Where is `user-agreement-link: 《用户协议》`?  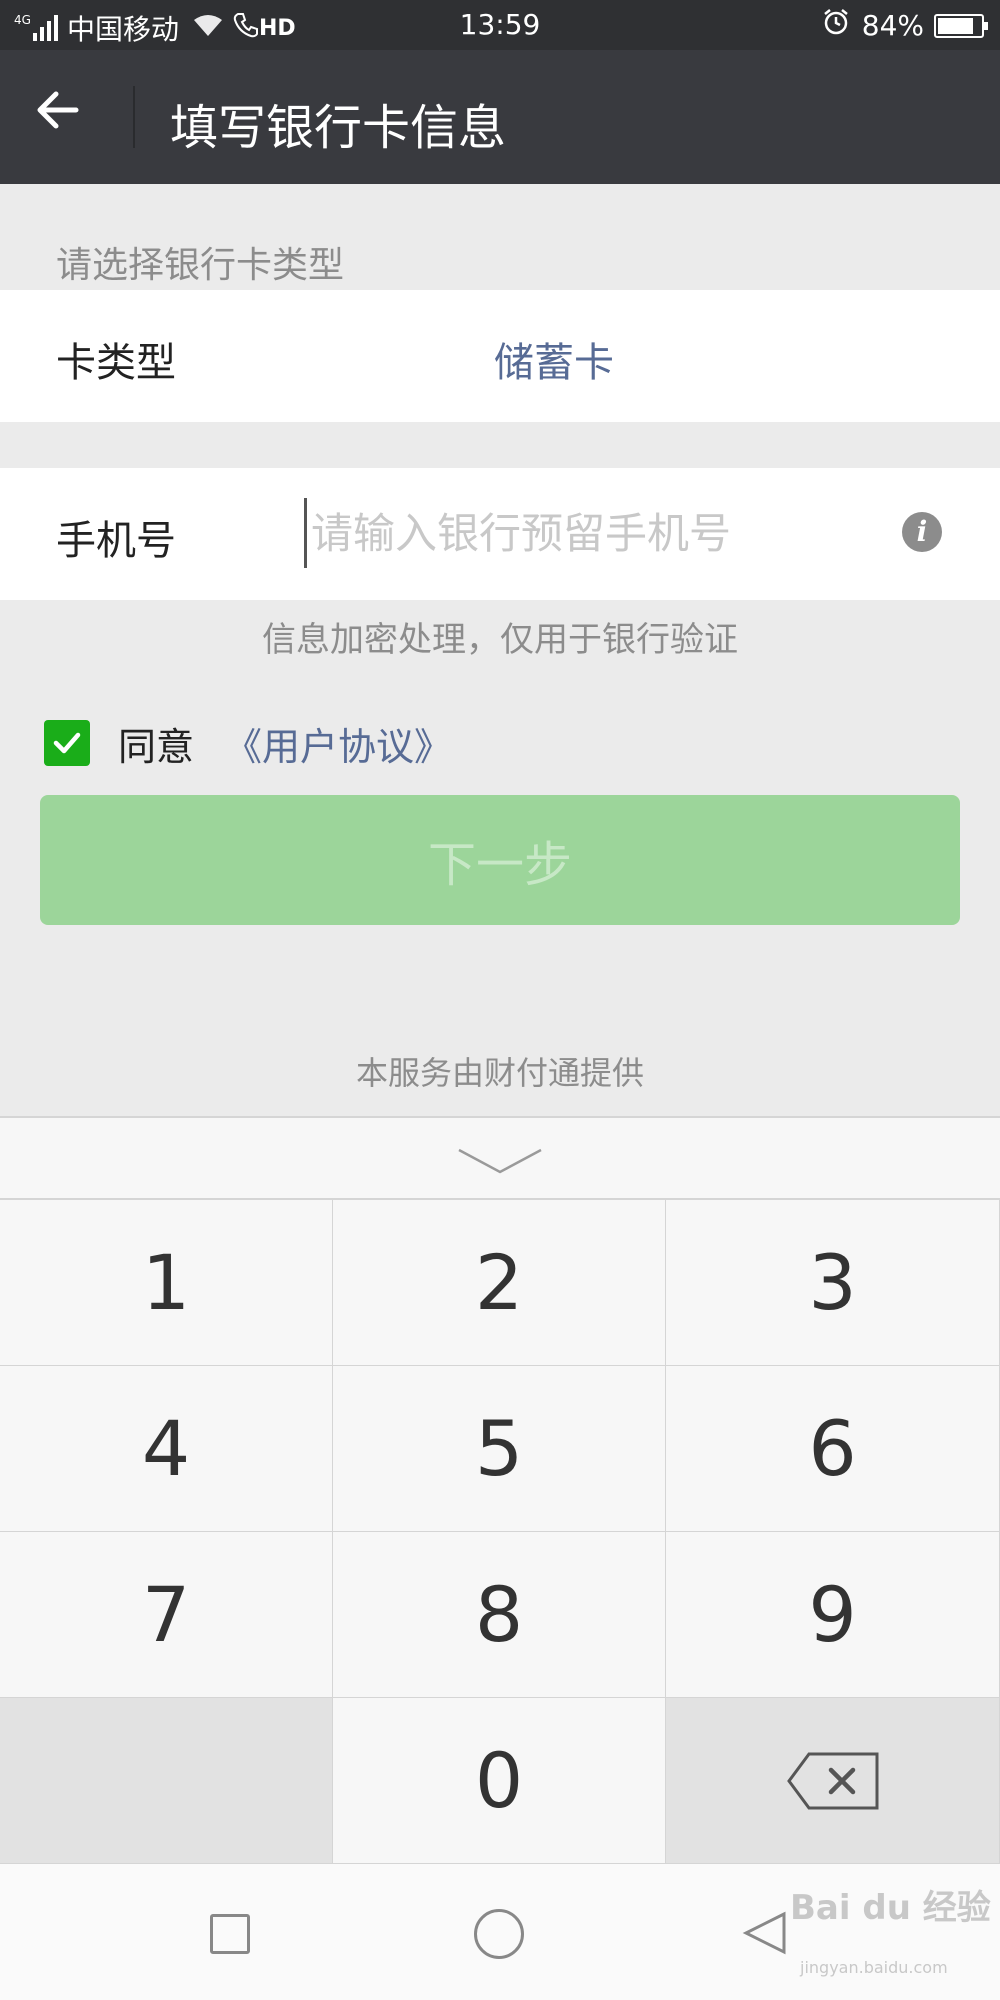 user-agreement-link: 《用户协议》 is located at coordinates (338, 743).